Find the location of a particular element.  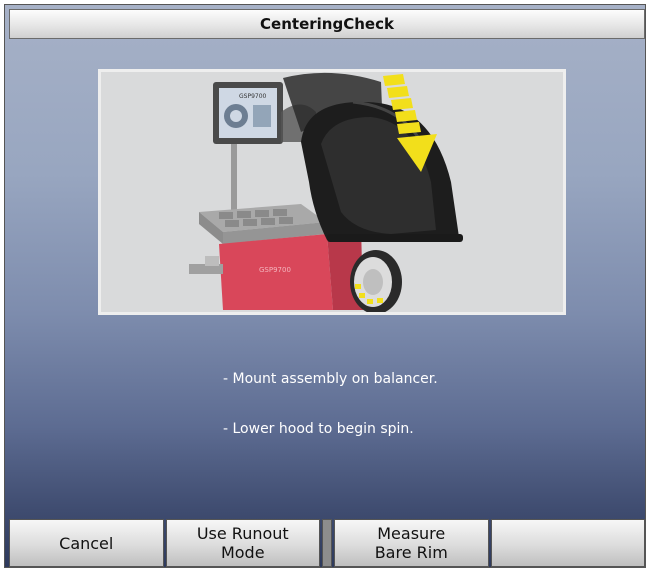

instruction-mount: - Mount assembly on balancer. is located at coordinates (330, 379).